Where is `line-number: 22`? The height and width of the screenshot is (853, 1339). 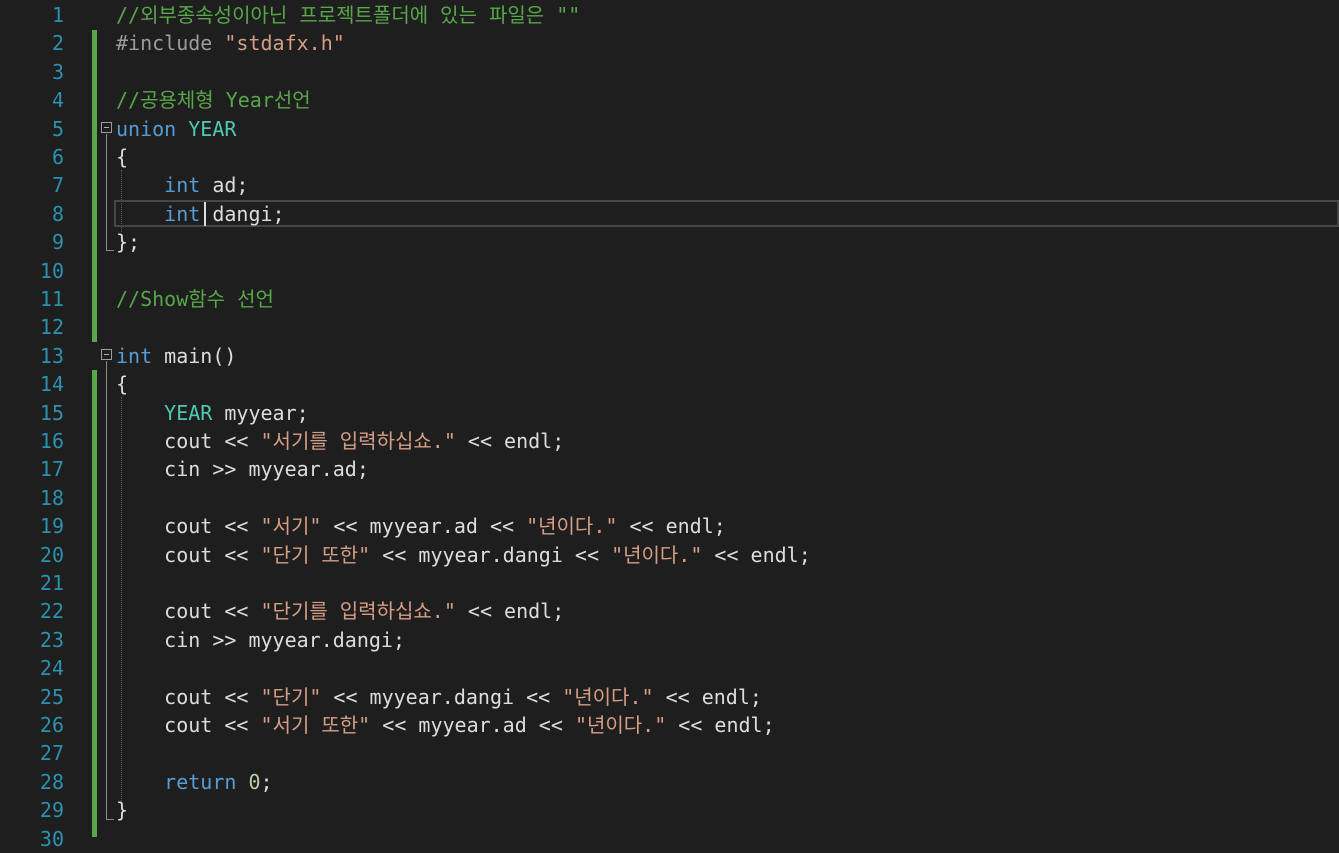
line-number: 22 is located at coordinates (51, 611).